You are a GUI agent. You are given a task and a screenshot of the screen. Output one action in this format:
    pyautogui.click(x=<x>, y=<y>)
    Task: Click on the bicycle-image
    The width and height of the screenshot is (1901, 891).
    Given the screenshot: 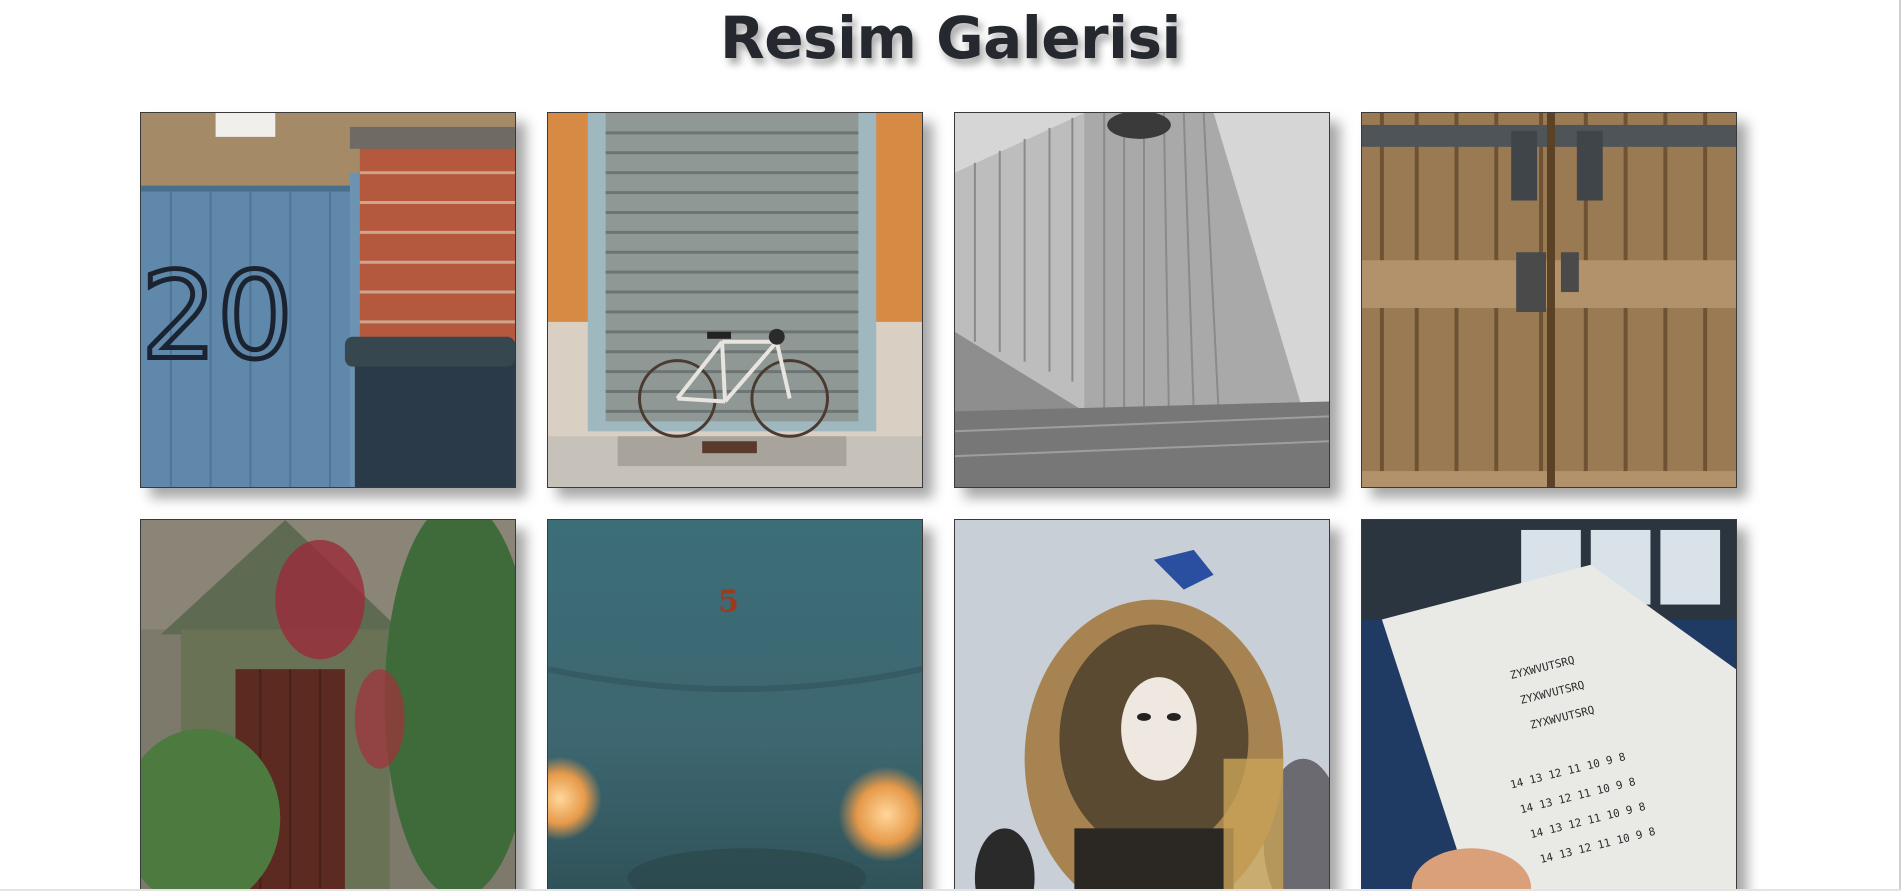 What is the action you would take?
    pyautogui.click(x=735, y=300)
    